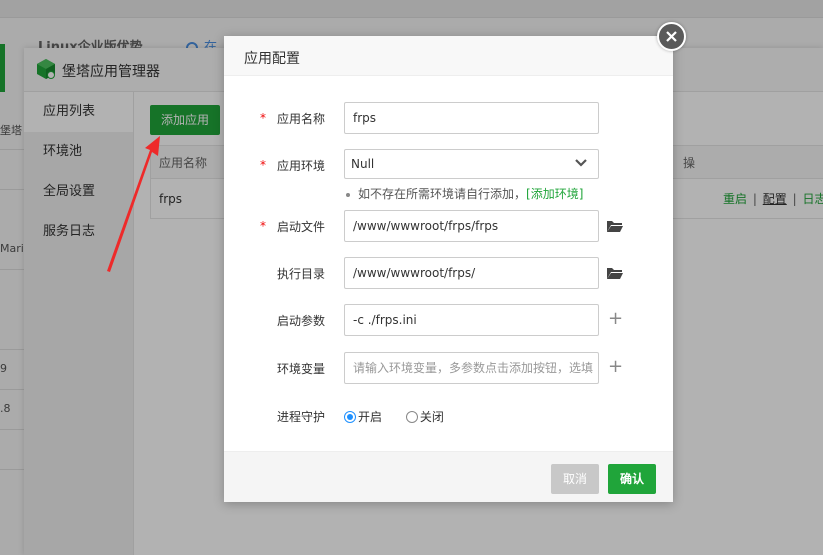 This screenshot has height=555, width=823. What do you see at coordinates (471, 320) in the screenshot?
I see `start-args-input: -c ./frps.ini` at bounding box center [471, 320].